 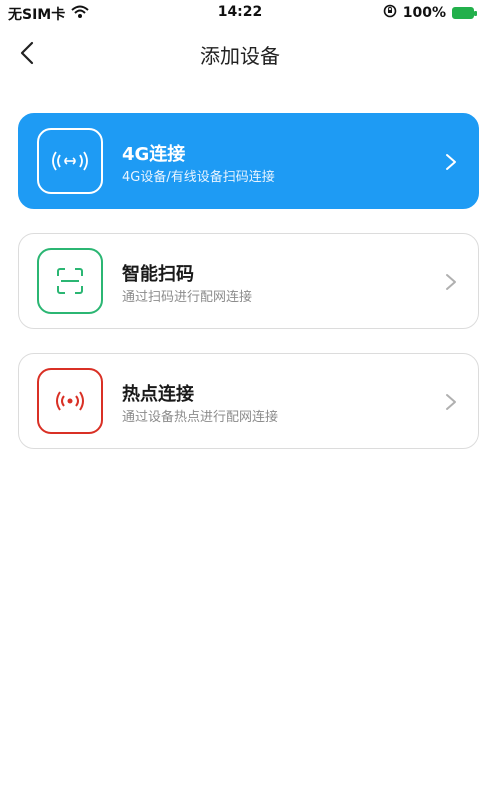 I want to click on battery-percent: 100%, so click(x=424, y=13).